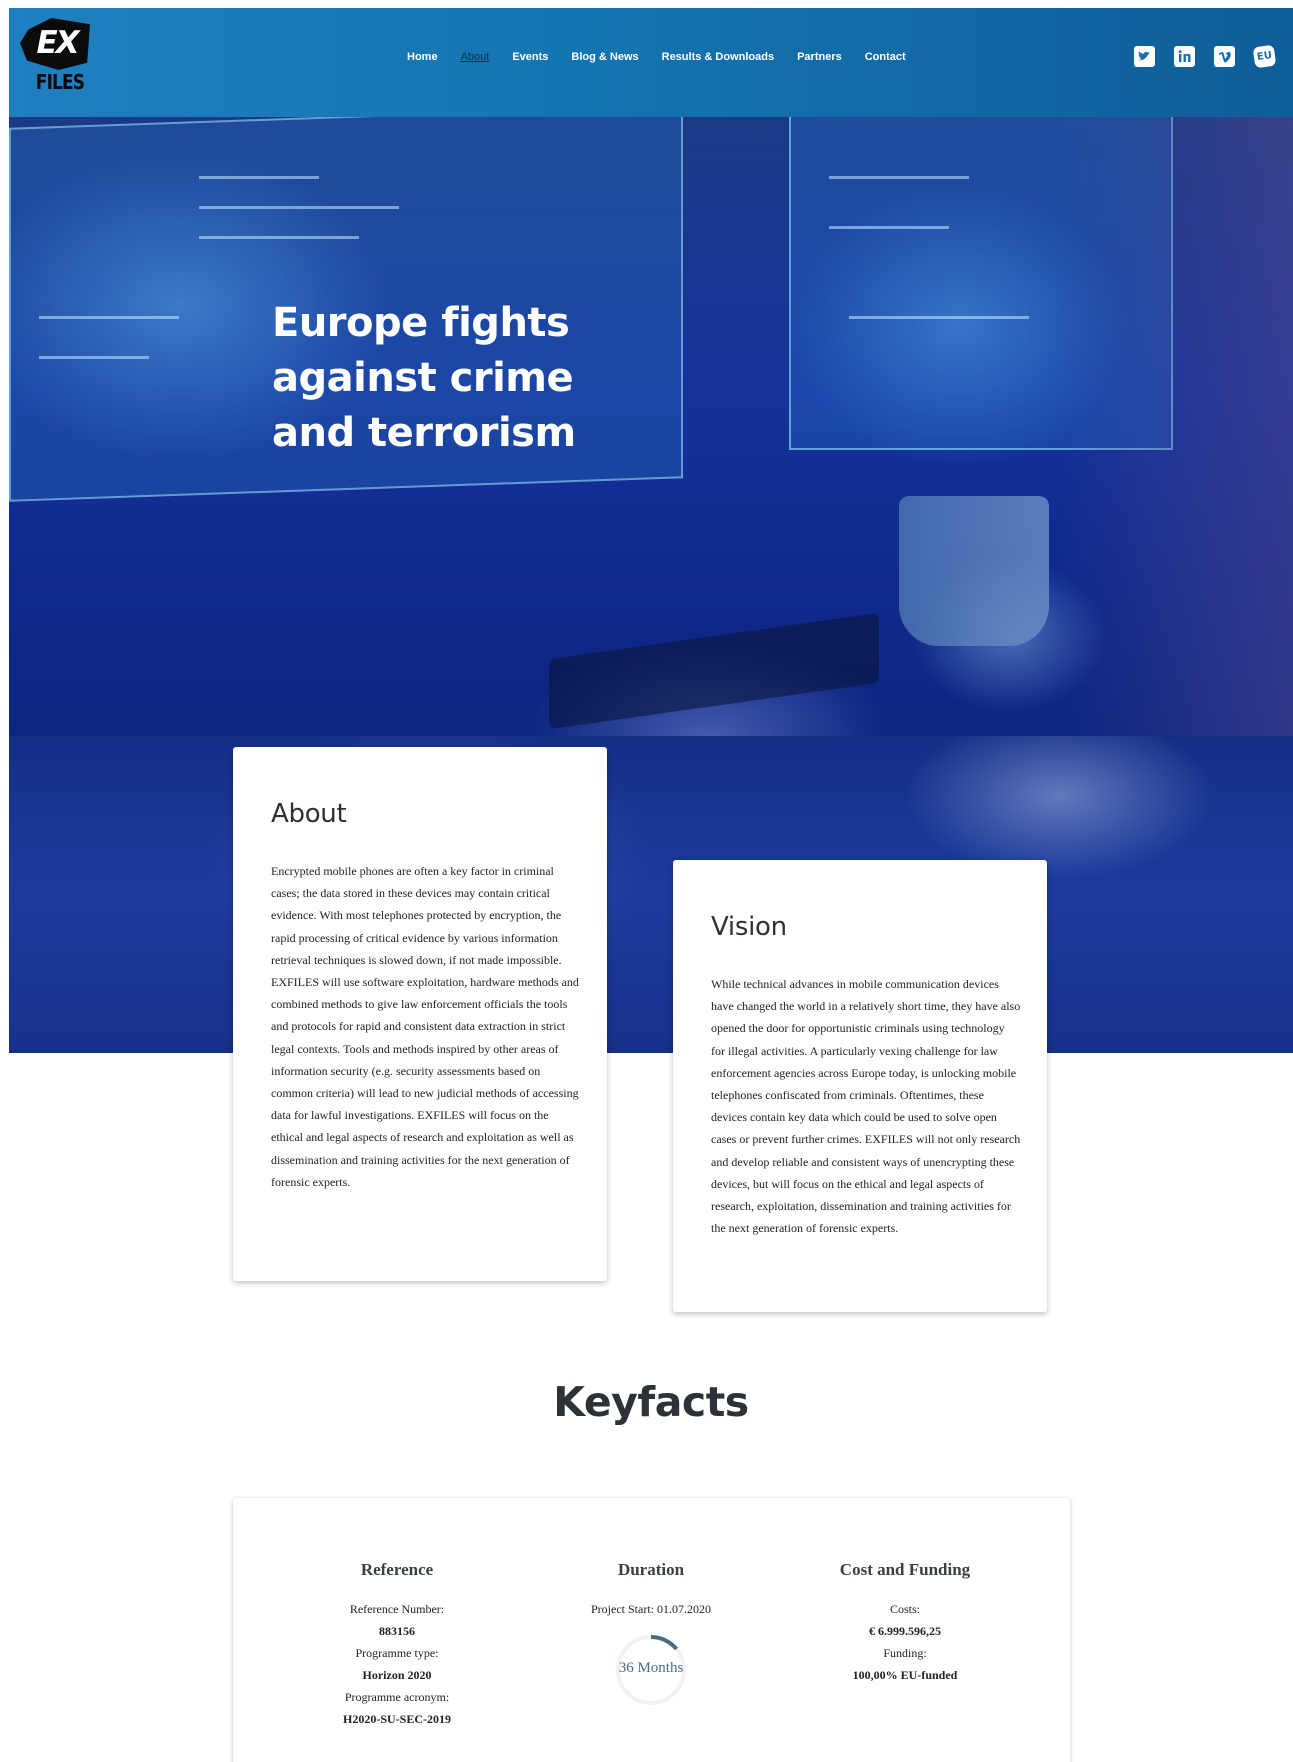 This screenshot has width=1293, height=1762. What do you see at coordinates (714, 671) in the screenshot?
I see `keyboard-image` at bounding box center [714, 671].